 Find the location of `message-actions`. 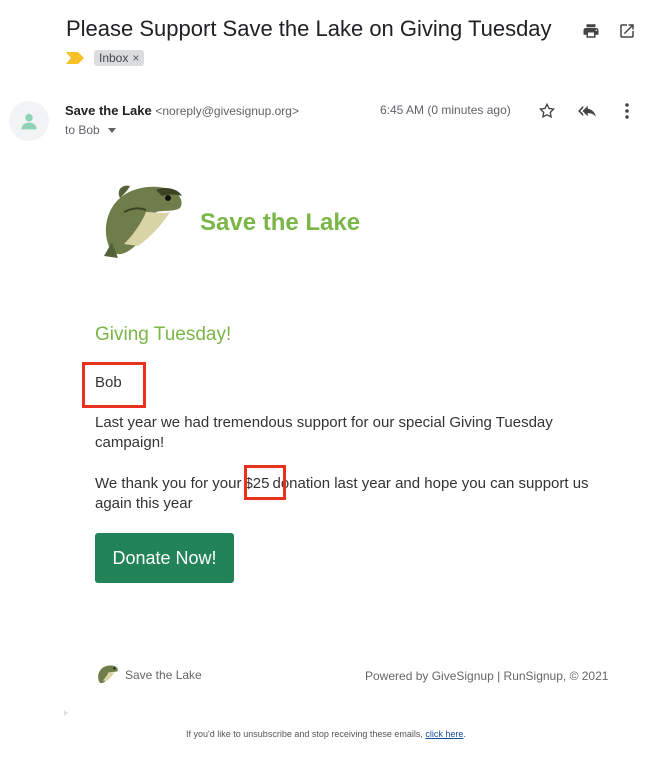

message-actions is located at coordinates (587, 111).